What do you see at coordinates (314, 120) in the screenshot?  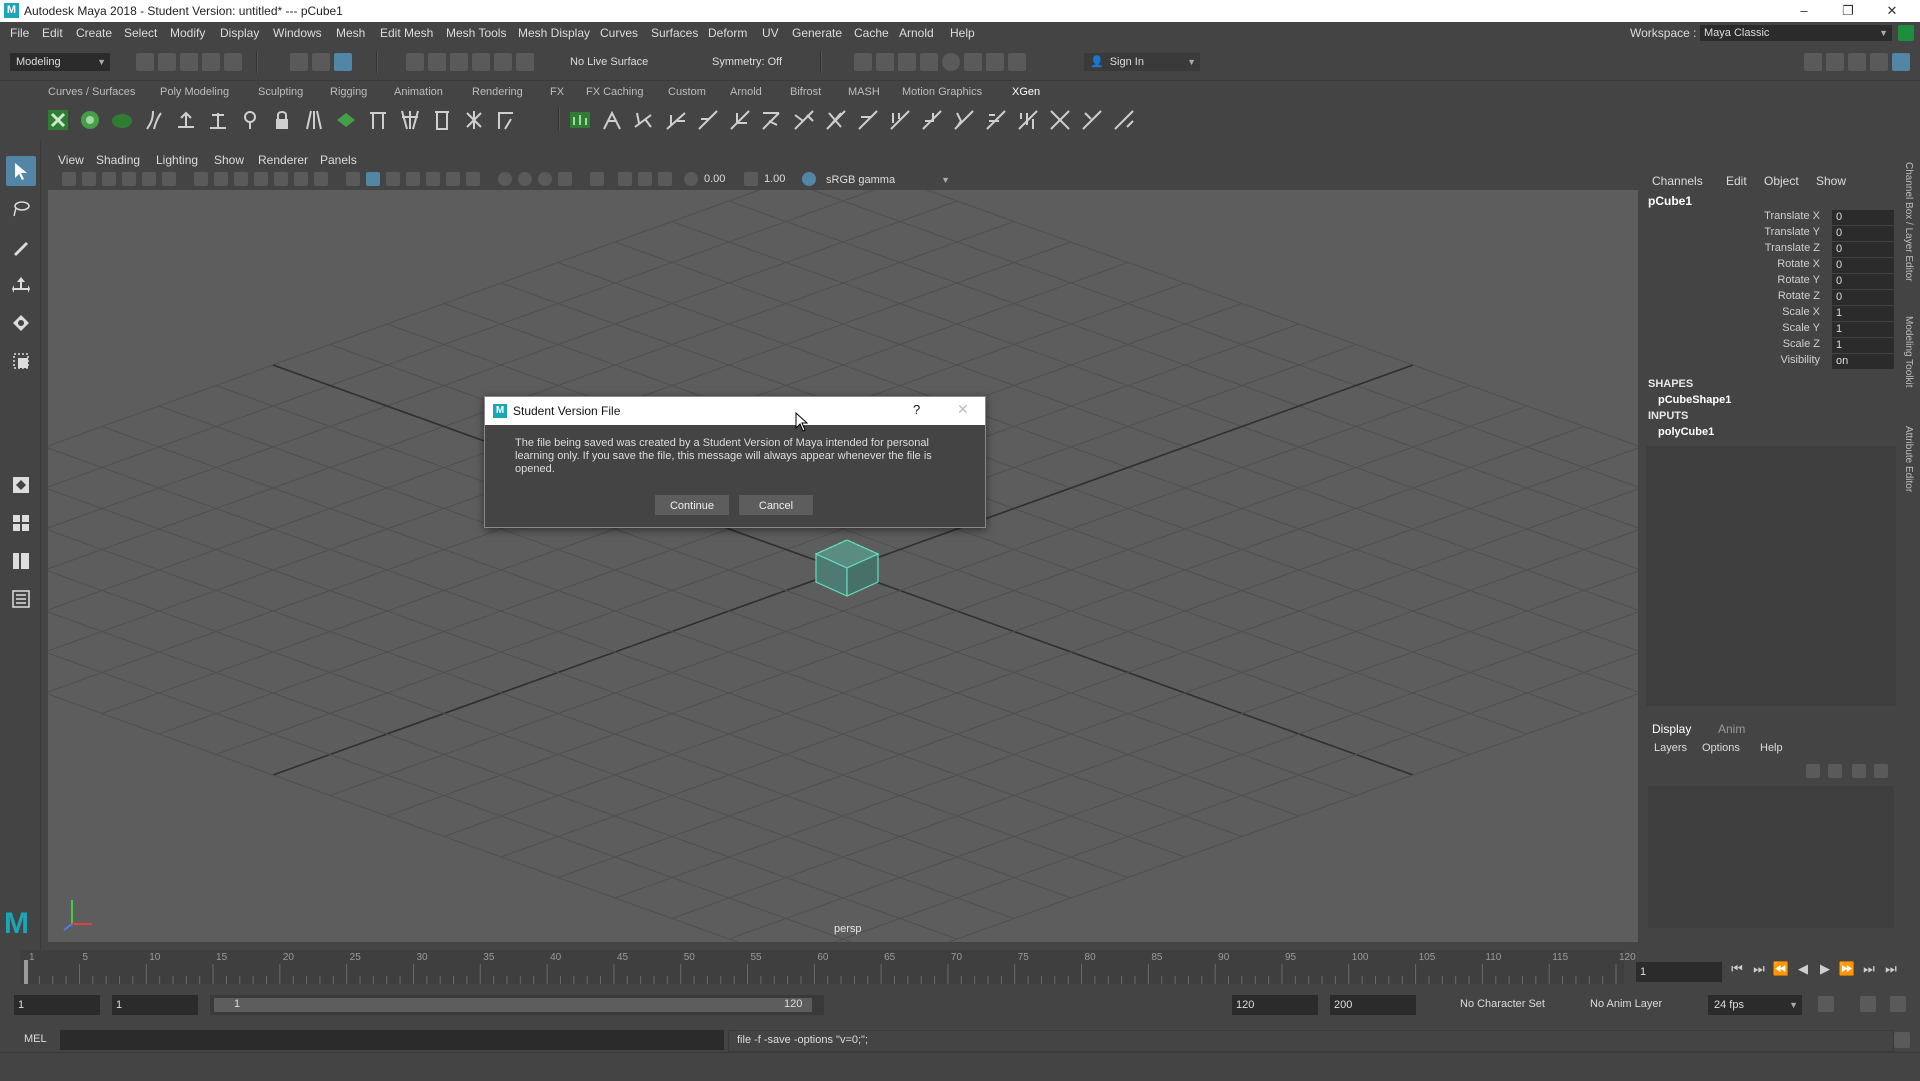 I see `guides-to-curves-icon` at bounding box center [314, 120].